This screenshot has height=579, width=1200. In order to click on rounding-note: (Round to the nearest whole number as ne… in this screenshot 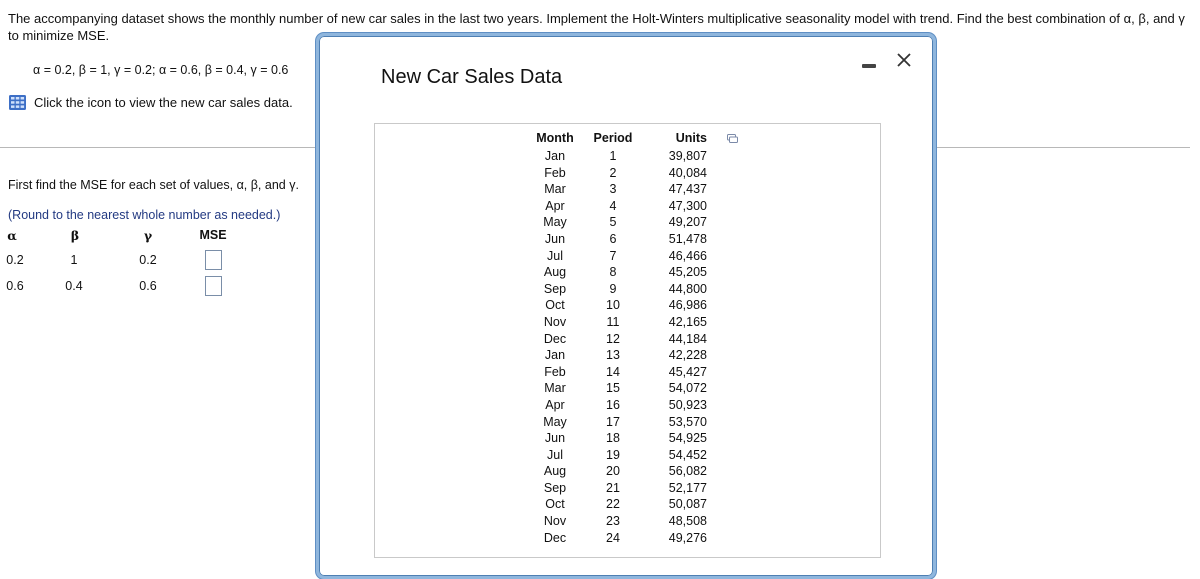, I will do `click(144, 215)`.